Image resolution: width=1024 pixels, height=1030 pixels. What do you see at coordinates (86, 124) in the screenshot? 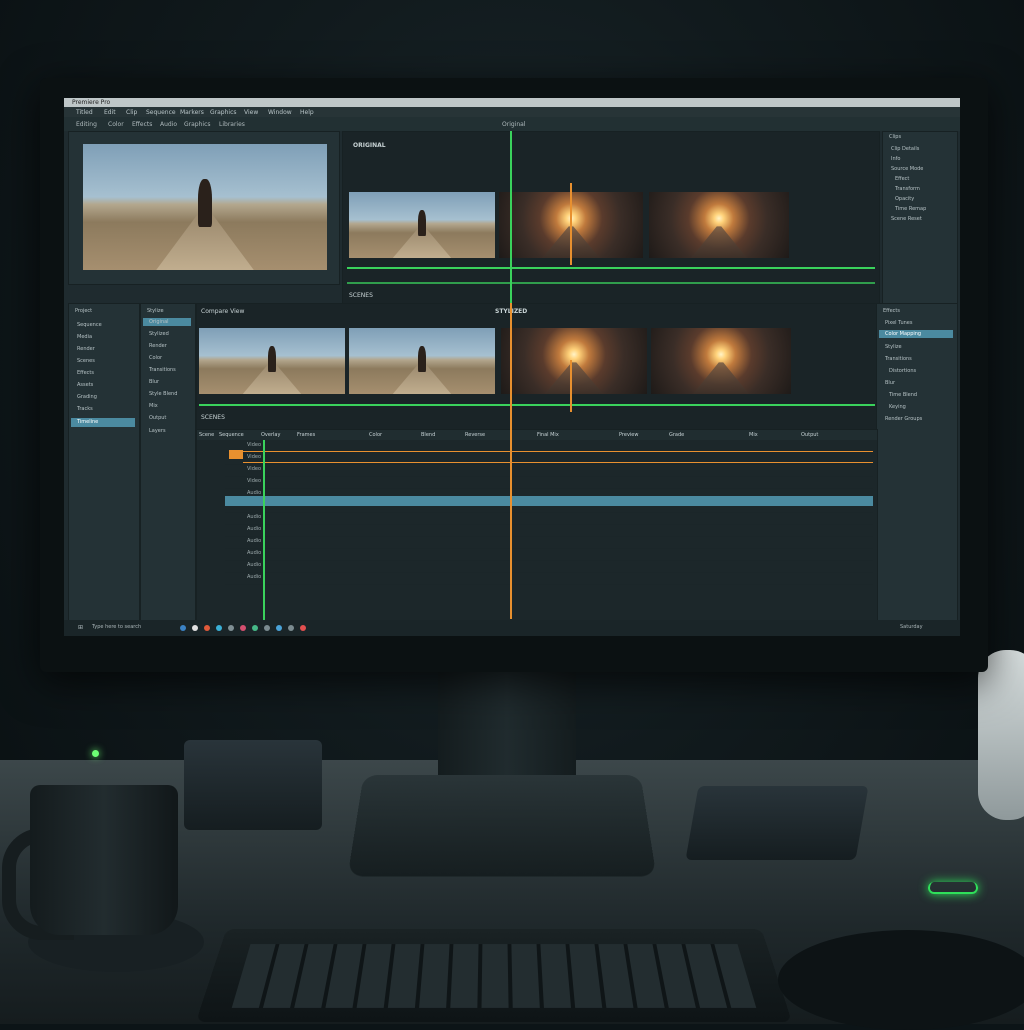
I see `workspace-tab-editing: Editing` at bounding box center [86, 124].